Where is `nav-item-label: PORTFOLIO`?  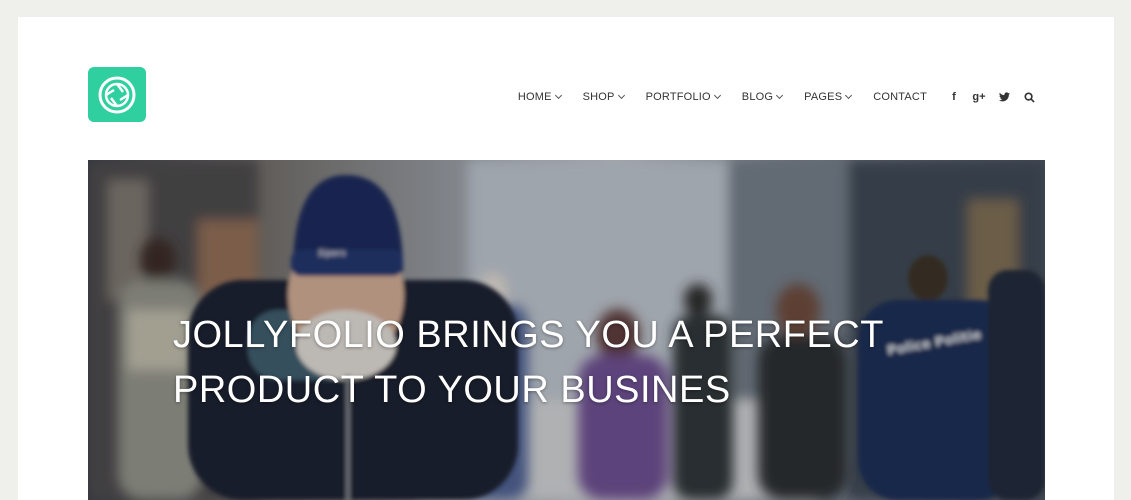 nav-item-label: PORTFOLIO is located at coordinates (678, 97).